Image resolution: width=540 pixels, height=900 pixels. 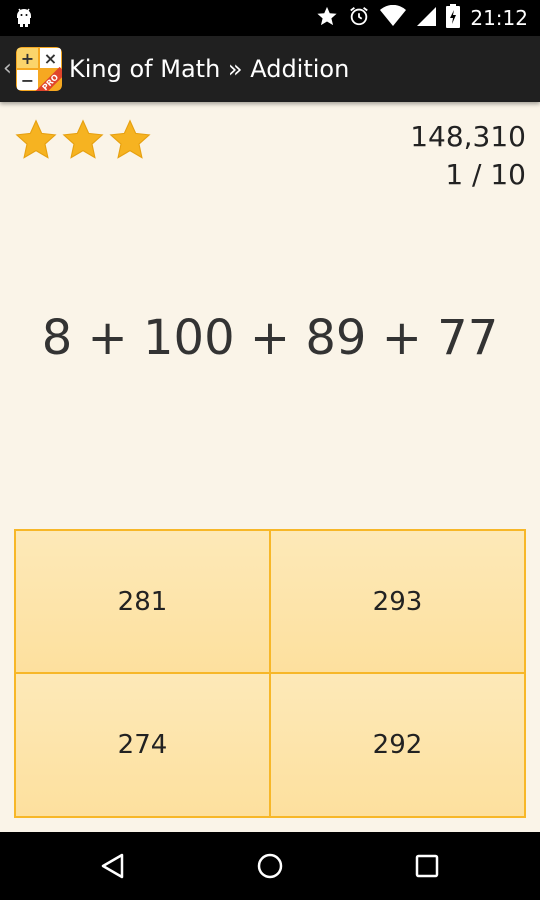 What do you see at coordinates (468, 136) in the screenshot?
I see `score-value: 148,310` at bounding box center [468, 136].